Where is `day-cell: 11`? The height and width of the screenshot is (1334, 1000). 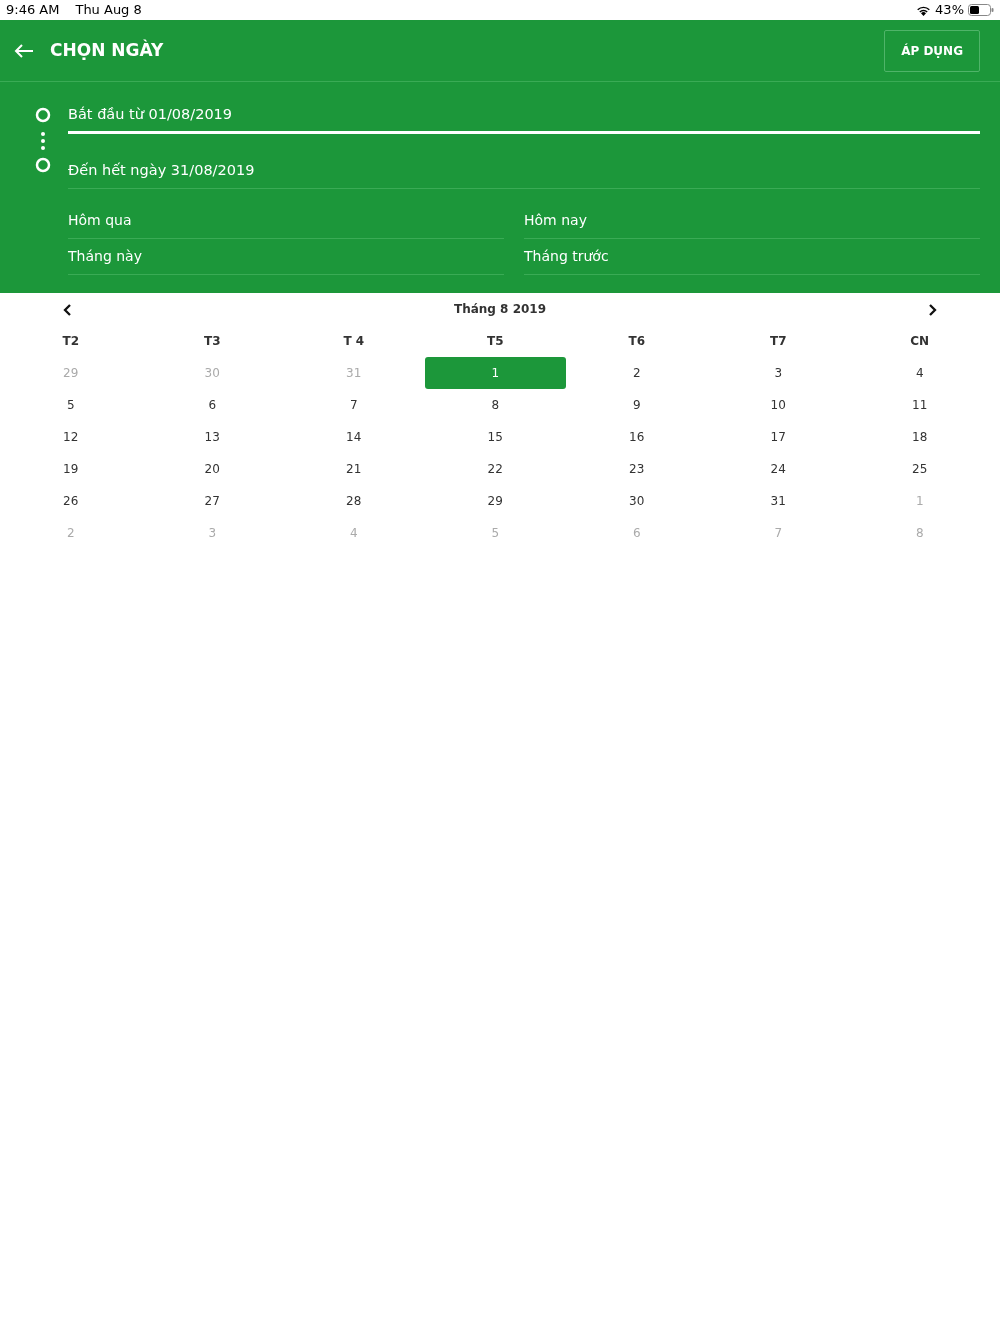 day-cell: 11 is located at coordinates (920, 405).